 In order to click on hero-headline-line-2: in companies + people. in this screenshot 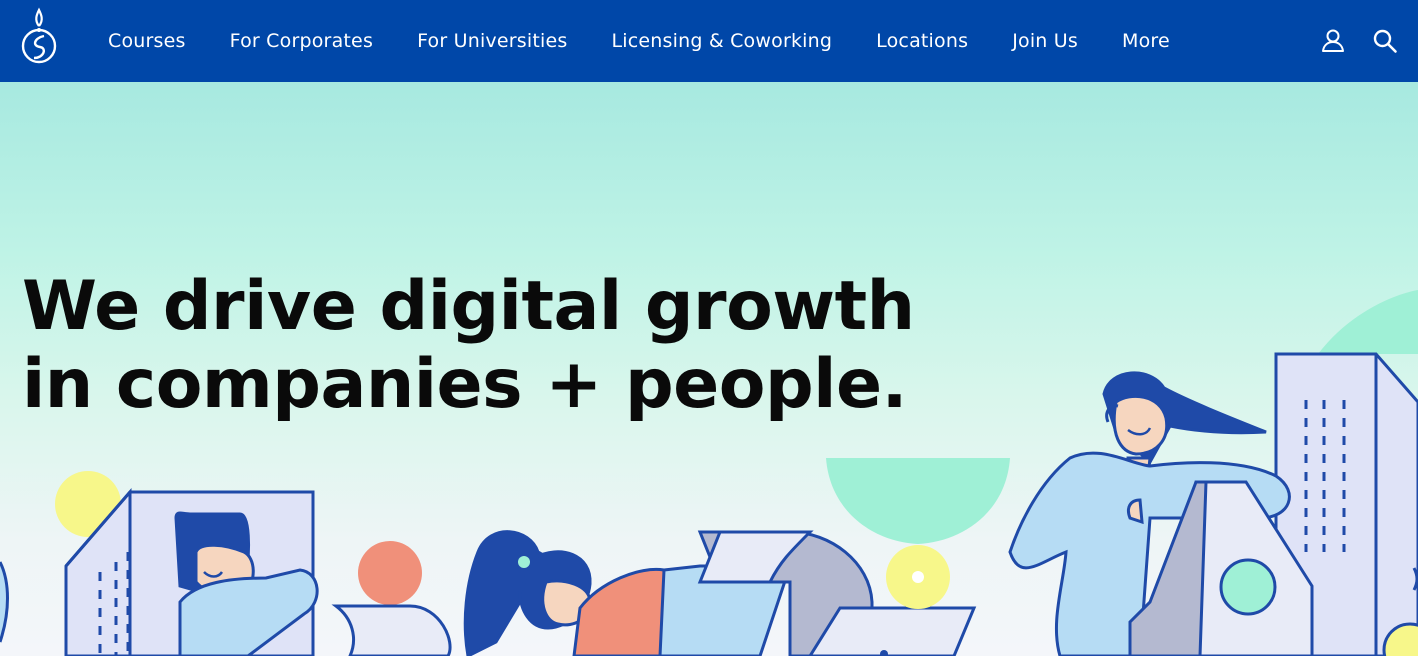, I will do `click(464, 384)`.